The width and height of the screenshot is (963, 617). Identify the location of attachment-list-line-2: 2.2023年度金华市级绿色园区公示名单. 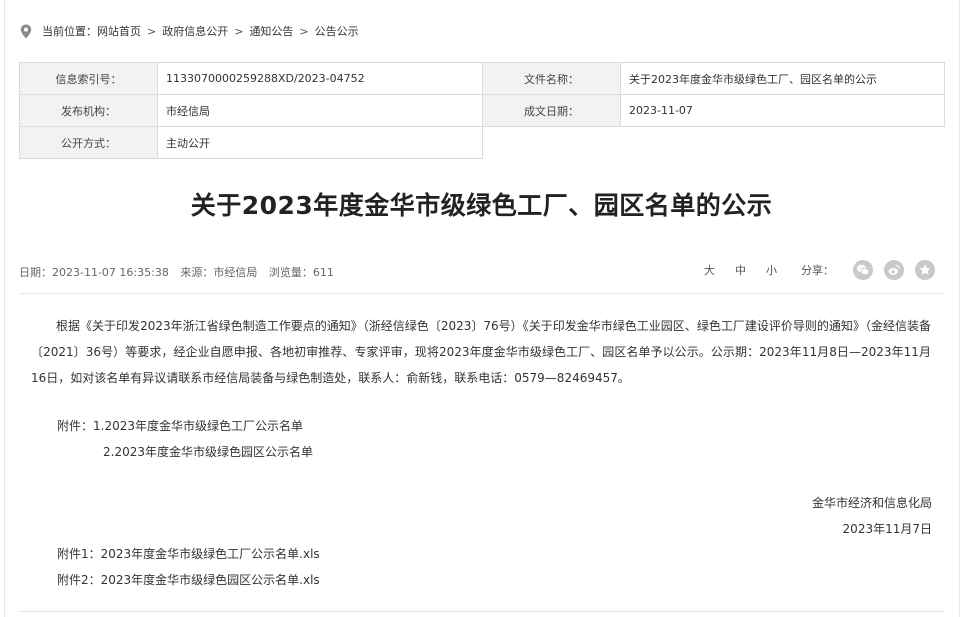
(208, 452).